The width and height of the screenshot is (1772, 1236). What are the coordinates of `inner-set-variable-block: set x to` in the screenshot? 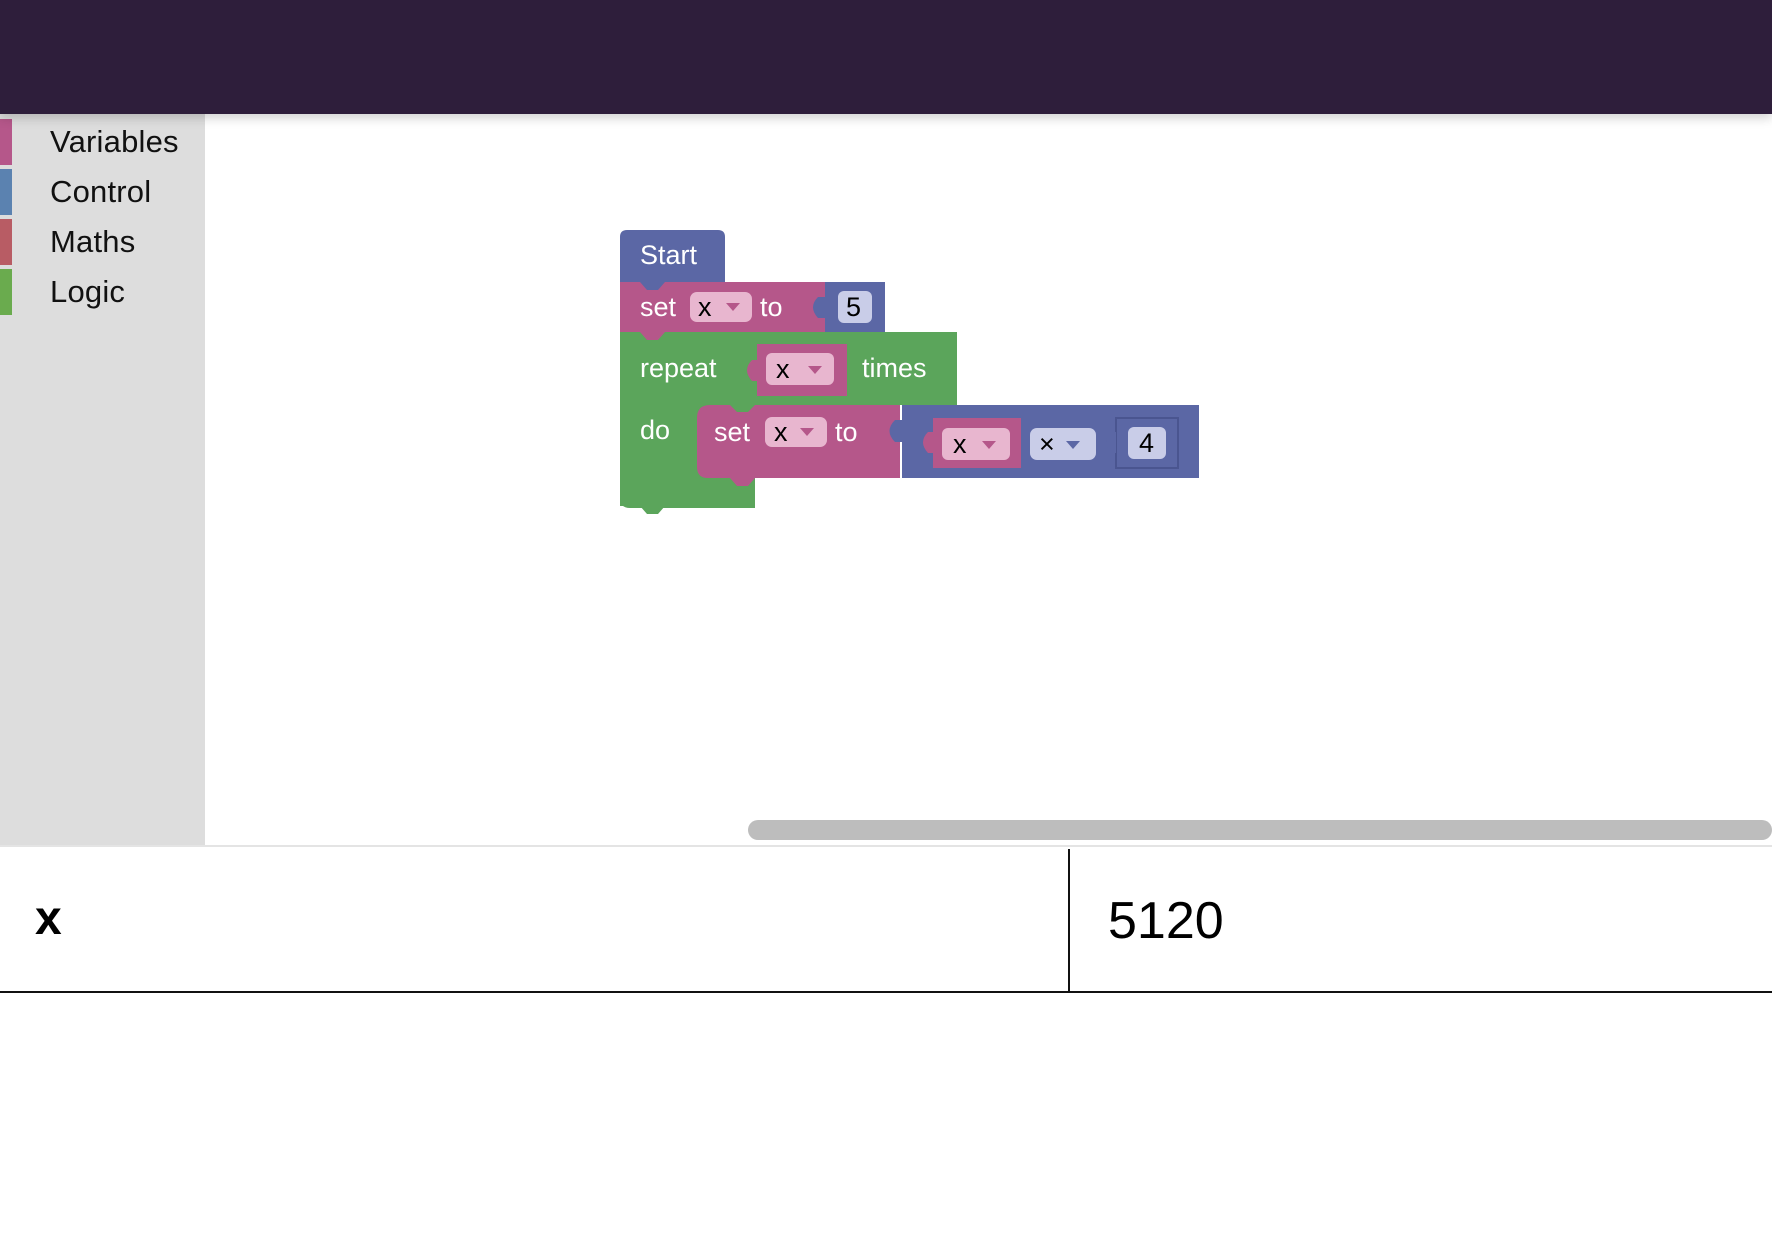 It's located at (798, 445).